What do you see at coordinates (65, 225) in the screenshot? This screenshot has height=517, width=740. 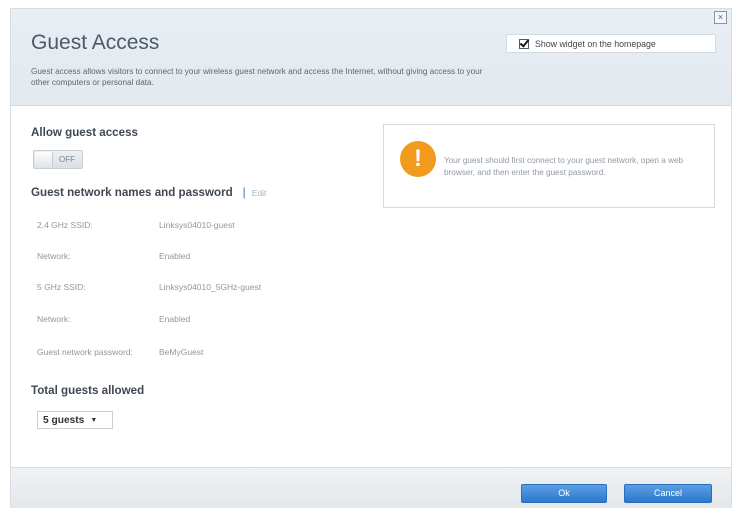 I see `ssid-24-label: 2.4 GHz SSID:` at bounding box center [65, 225].